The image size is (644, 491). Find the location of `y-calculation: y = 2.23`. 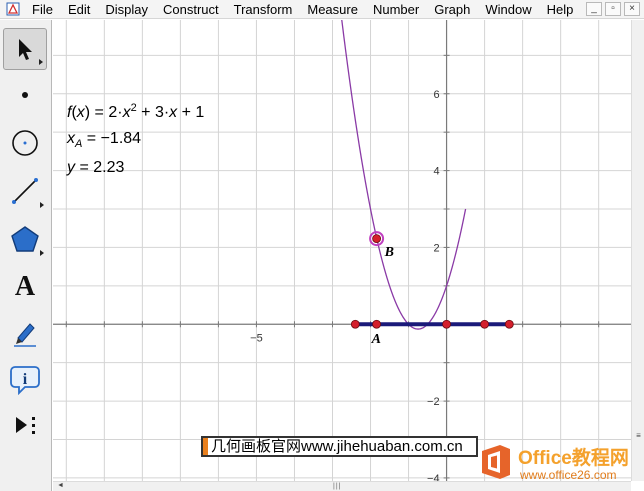

y-calculation: y = 2.23 is located at coordinates (95, 168).